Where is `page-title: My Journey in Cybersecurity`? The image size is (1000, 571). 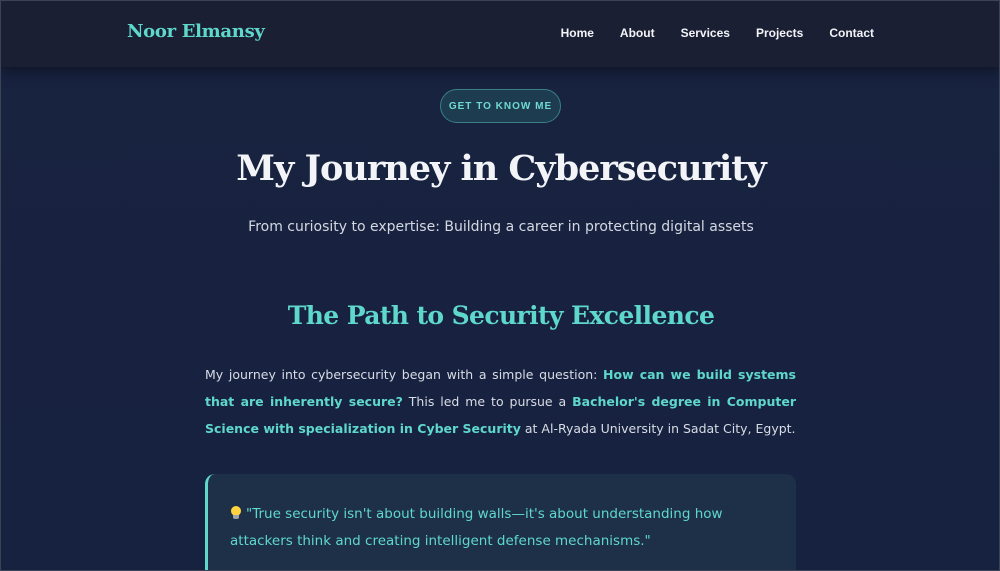
page-title: My Journey in Cybersecurity is located at coordinates (501, 168).